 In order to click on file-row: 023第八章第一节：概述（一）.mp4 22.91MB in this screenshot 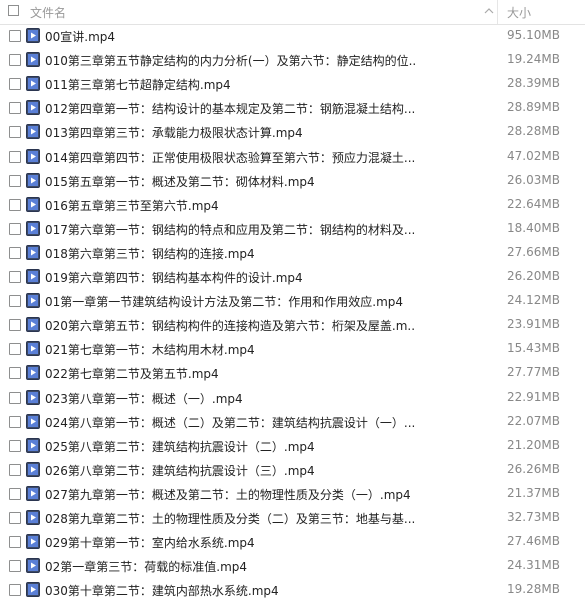, I will do `click(292, 398)`.